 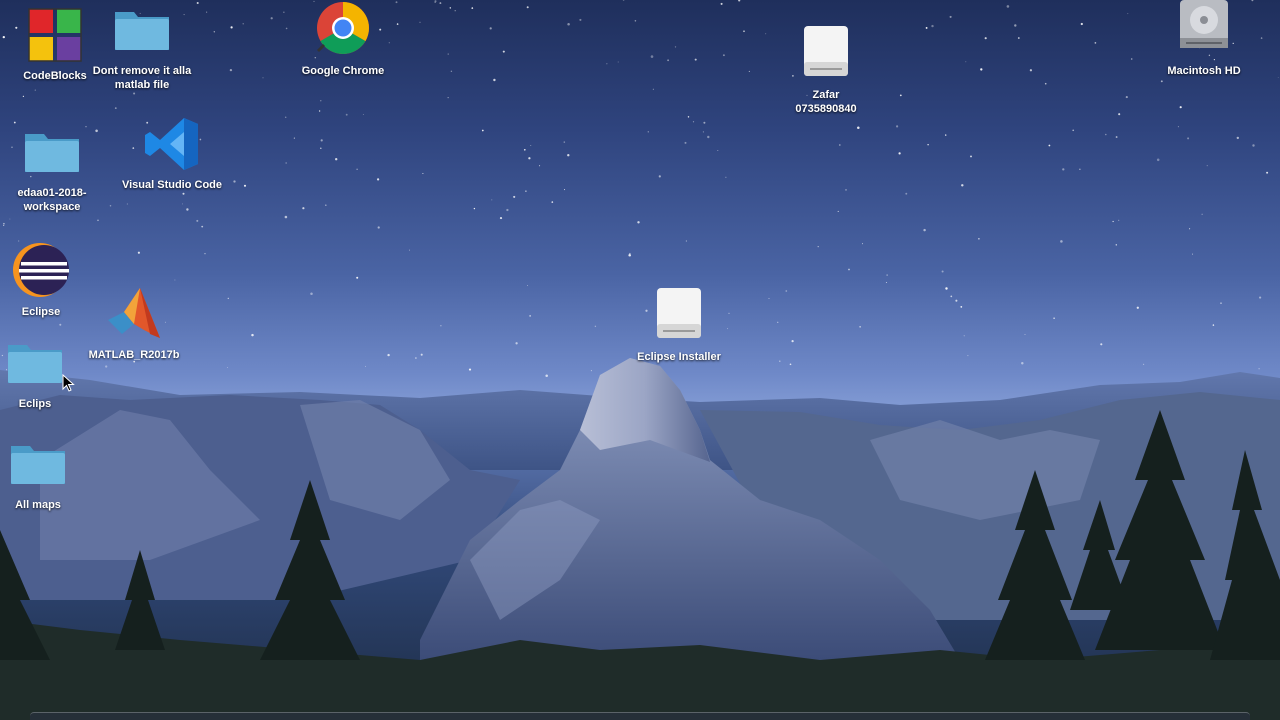 What do you see at coordinates (171, 144) in the screenshot?
I see `vscode-icon` at bounding box center [171, 144].